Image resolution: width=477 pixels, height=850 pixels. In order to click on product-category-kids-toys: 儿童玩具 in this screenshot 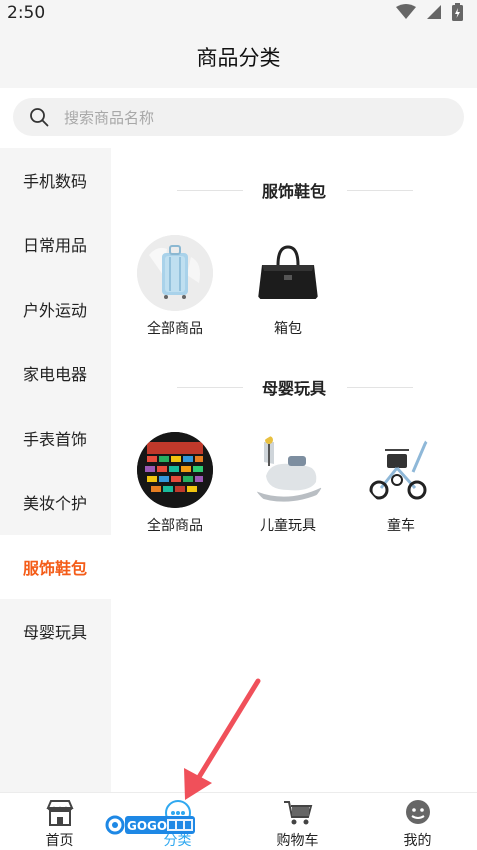, I will do `click(288, 487)`.